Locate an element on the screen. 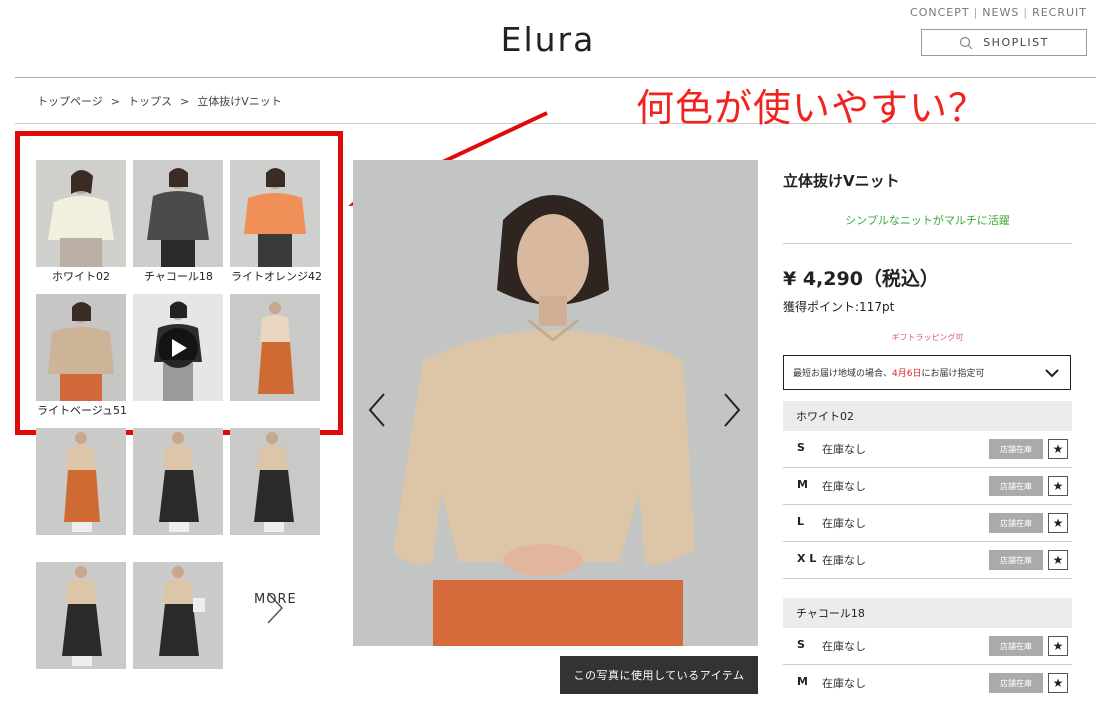  shoplist-button: SHOPLIST is located at coordinates (1004, 42).